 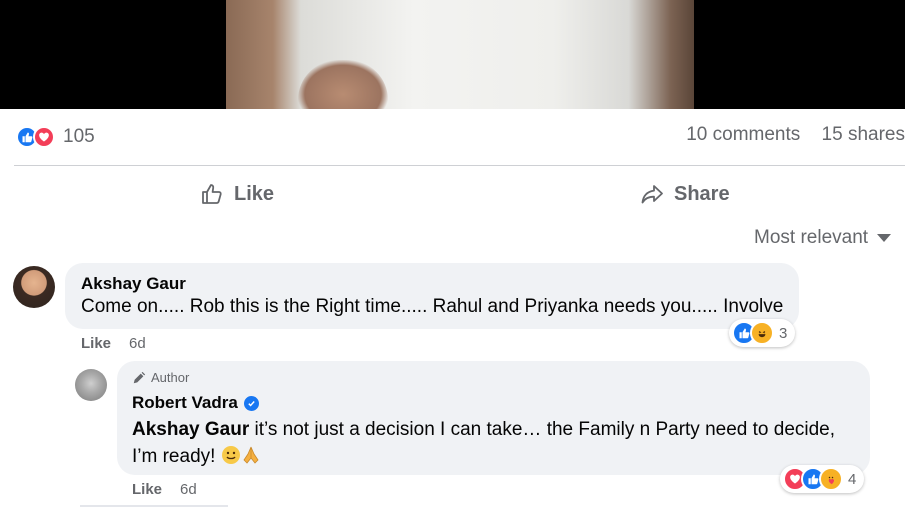 What do you see at coordinates (831, 479) in the screenshot?
I see `care-icon` at bounding box center [831, 479].